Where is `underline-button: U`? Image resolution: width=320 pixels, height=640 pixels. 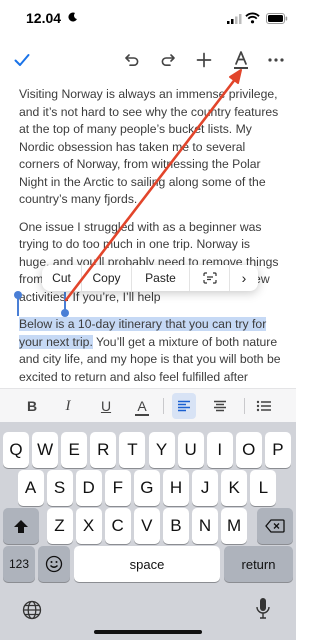
underline-button: U is located at coordinates (106, 406).